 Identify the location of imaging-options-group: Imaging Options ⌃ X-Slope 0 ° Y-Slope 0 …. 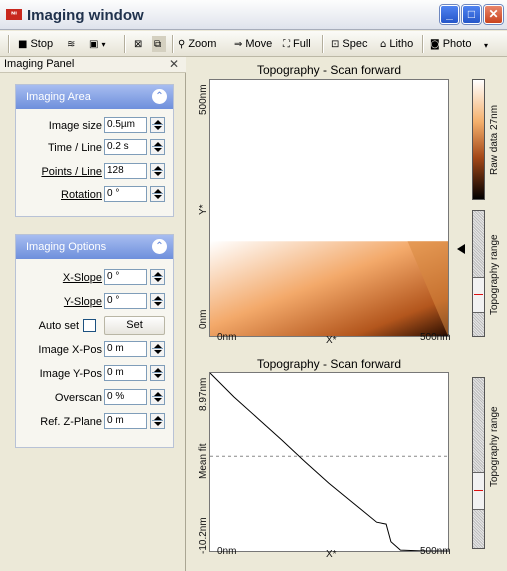
(94, 341).